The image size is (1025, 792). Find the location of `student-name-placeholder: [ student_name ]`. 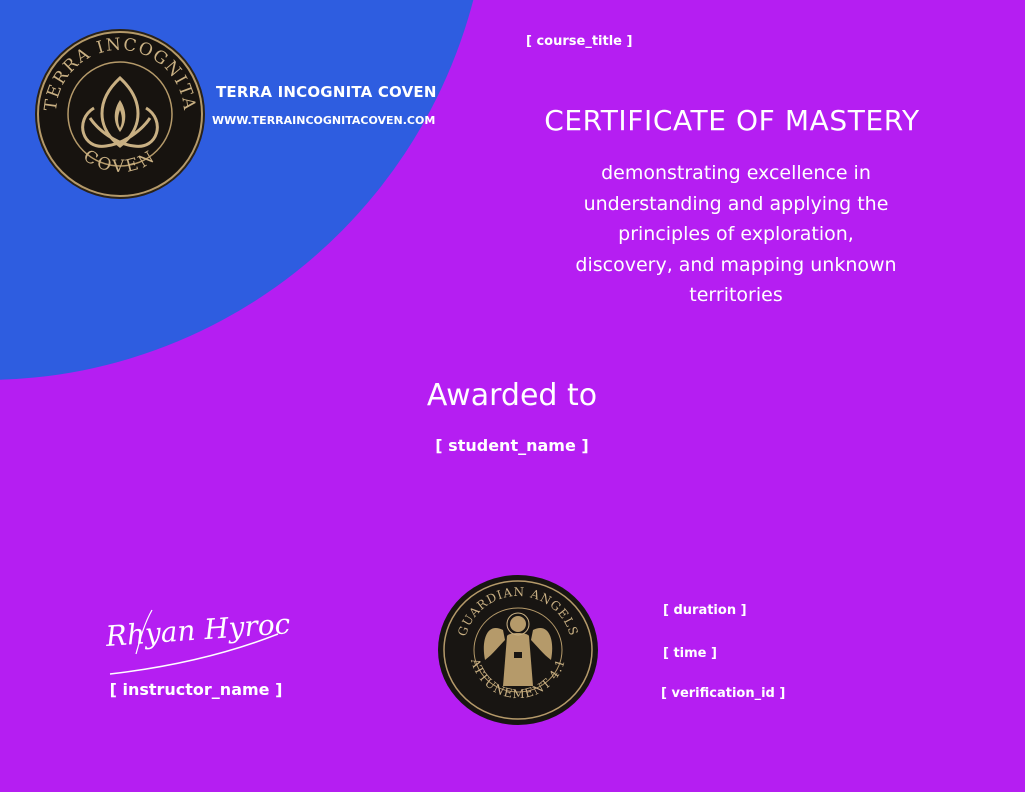

student-name-placeholder: [ student_name ] is located at coordinates (512, 445).